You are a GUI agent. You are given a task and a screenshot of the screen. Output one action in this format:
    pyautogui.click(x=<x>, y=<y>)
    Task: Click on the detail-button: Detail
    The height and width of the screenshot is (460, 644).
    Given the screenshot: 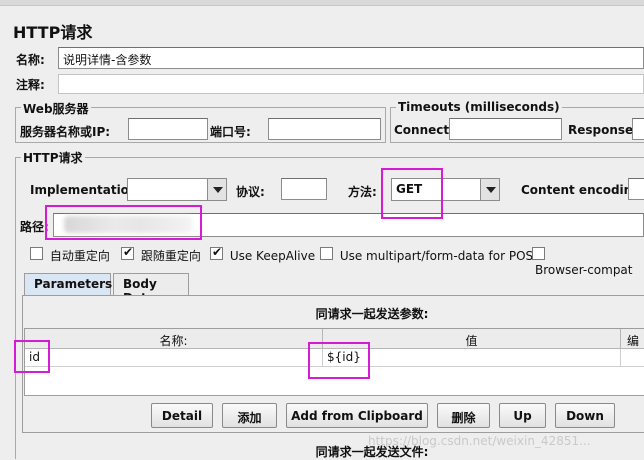 What is the action you would take?
    pyautogui.click(x=182, y=415)
    